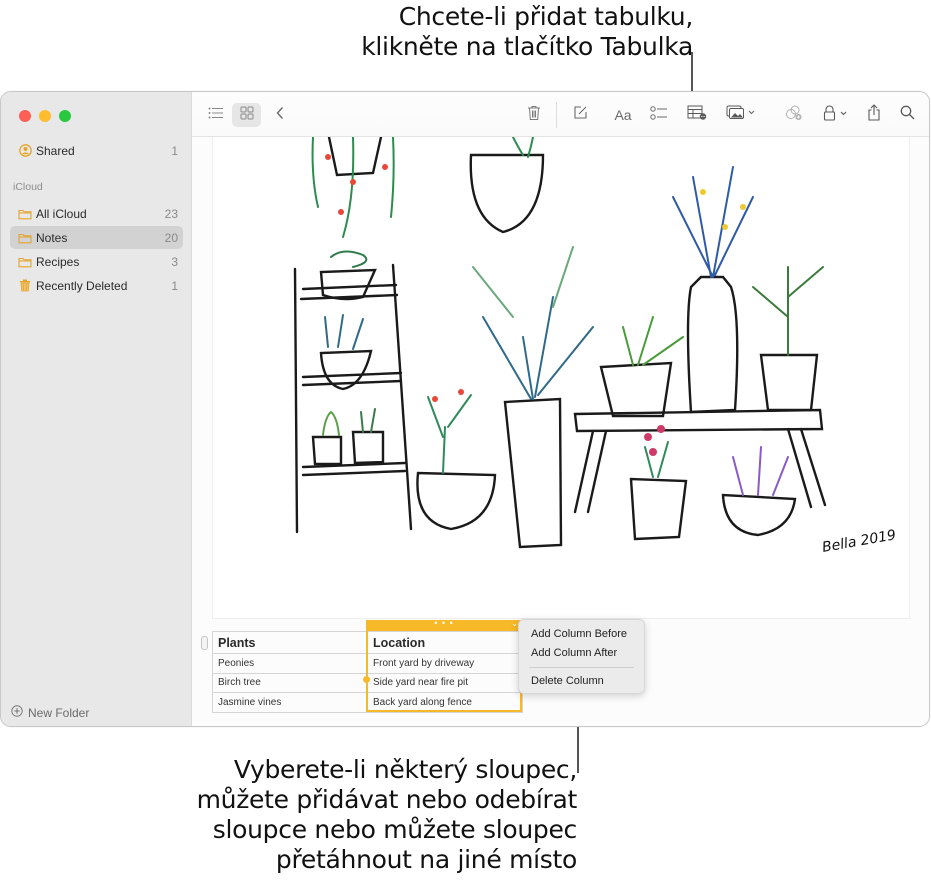 The image size is (931, 894). I want to click on search-button, so click(907, 115).